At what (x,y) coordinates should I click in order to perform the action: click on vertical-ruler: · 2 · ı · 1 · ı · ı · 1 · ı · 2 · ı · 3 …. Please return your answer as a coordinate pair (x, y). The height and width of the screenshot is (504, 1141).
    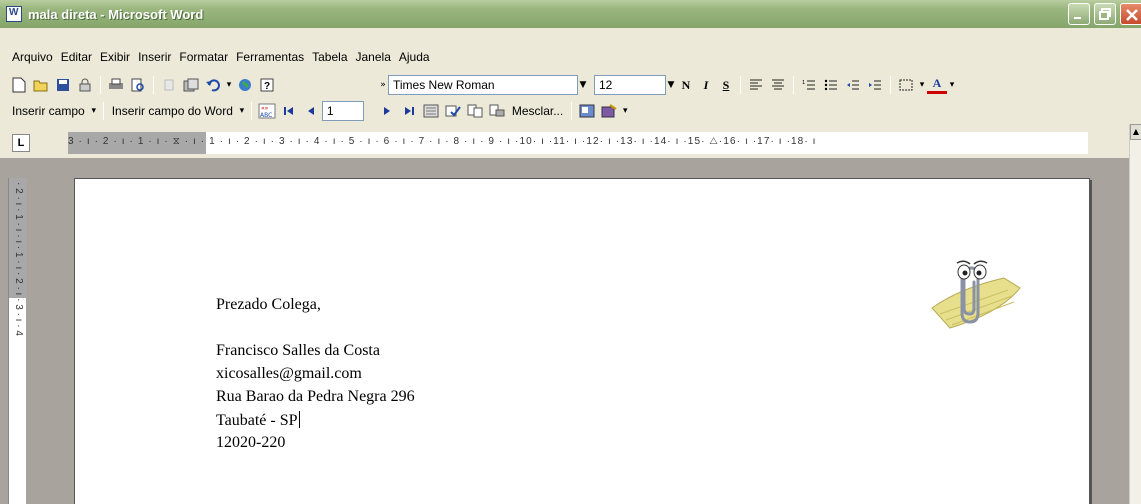
    Looking at the image, I should click on (17, 341).